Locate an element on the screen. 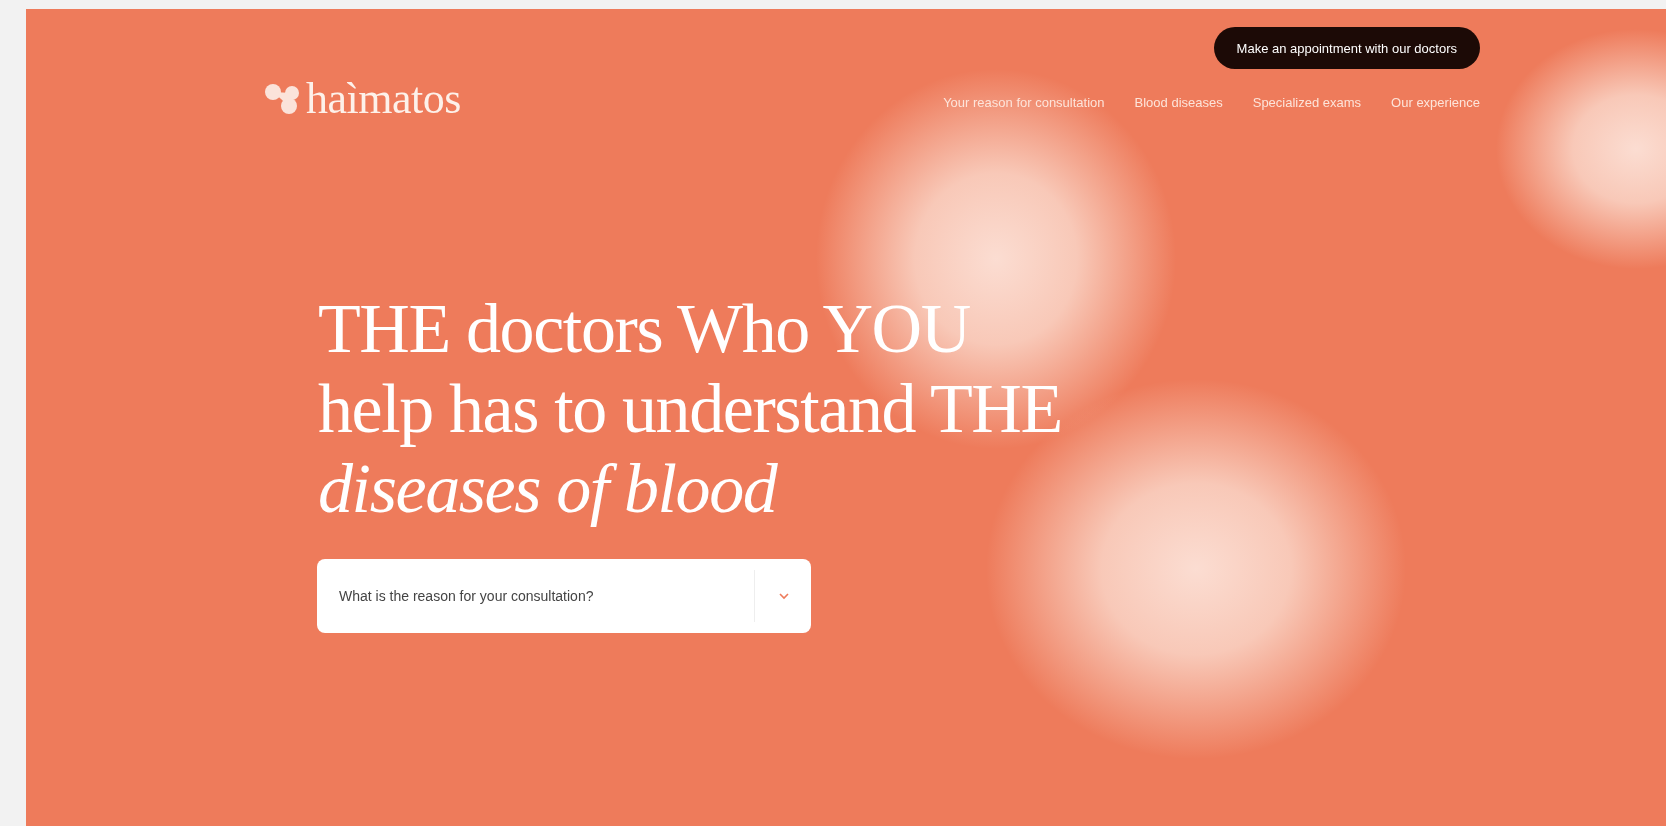 The image size is (1666, 826). reason-select: What is the reason for your consultation? is located at coordinates (564, 596).